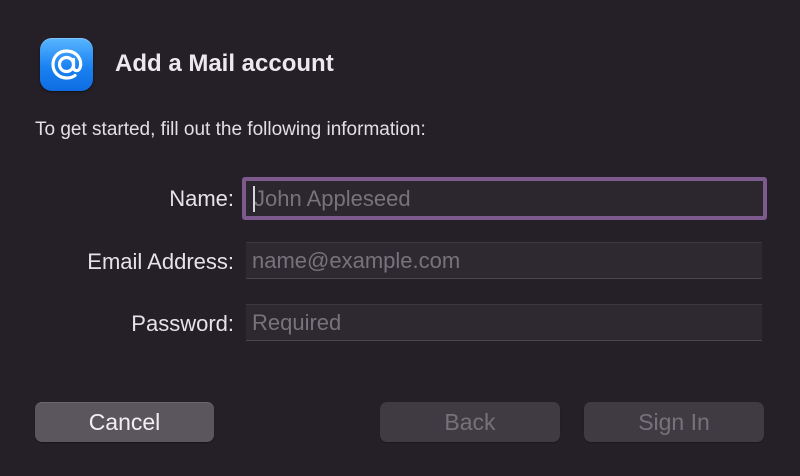 This screenshot has height=476, width=800. I want to click on sign-in-button: Sign In, so click(674, 422).